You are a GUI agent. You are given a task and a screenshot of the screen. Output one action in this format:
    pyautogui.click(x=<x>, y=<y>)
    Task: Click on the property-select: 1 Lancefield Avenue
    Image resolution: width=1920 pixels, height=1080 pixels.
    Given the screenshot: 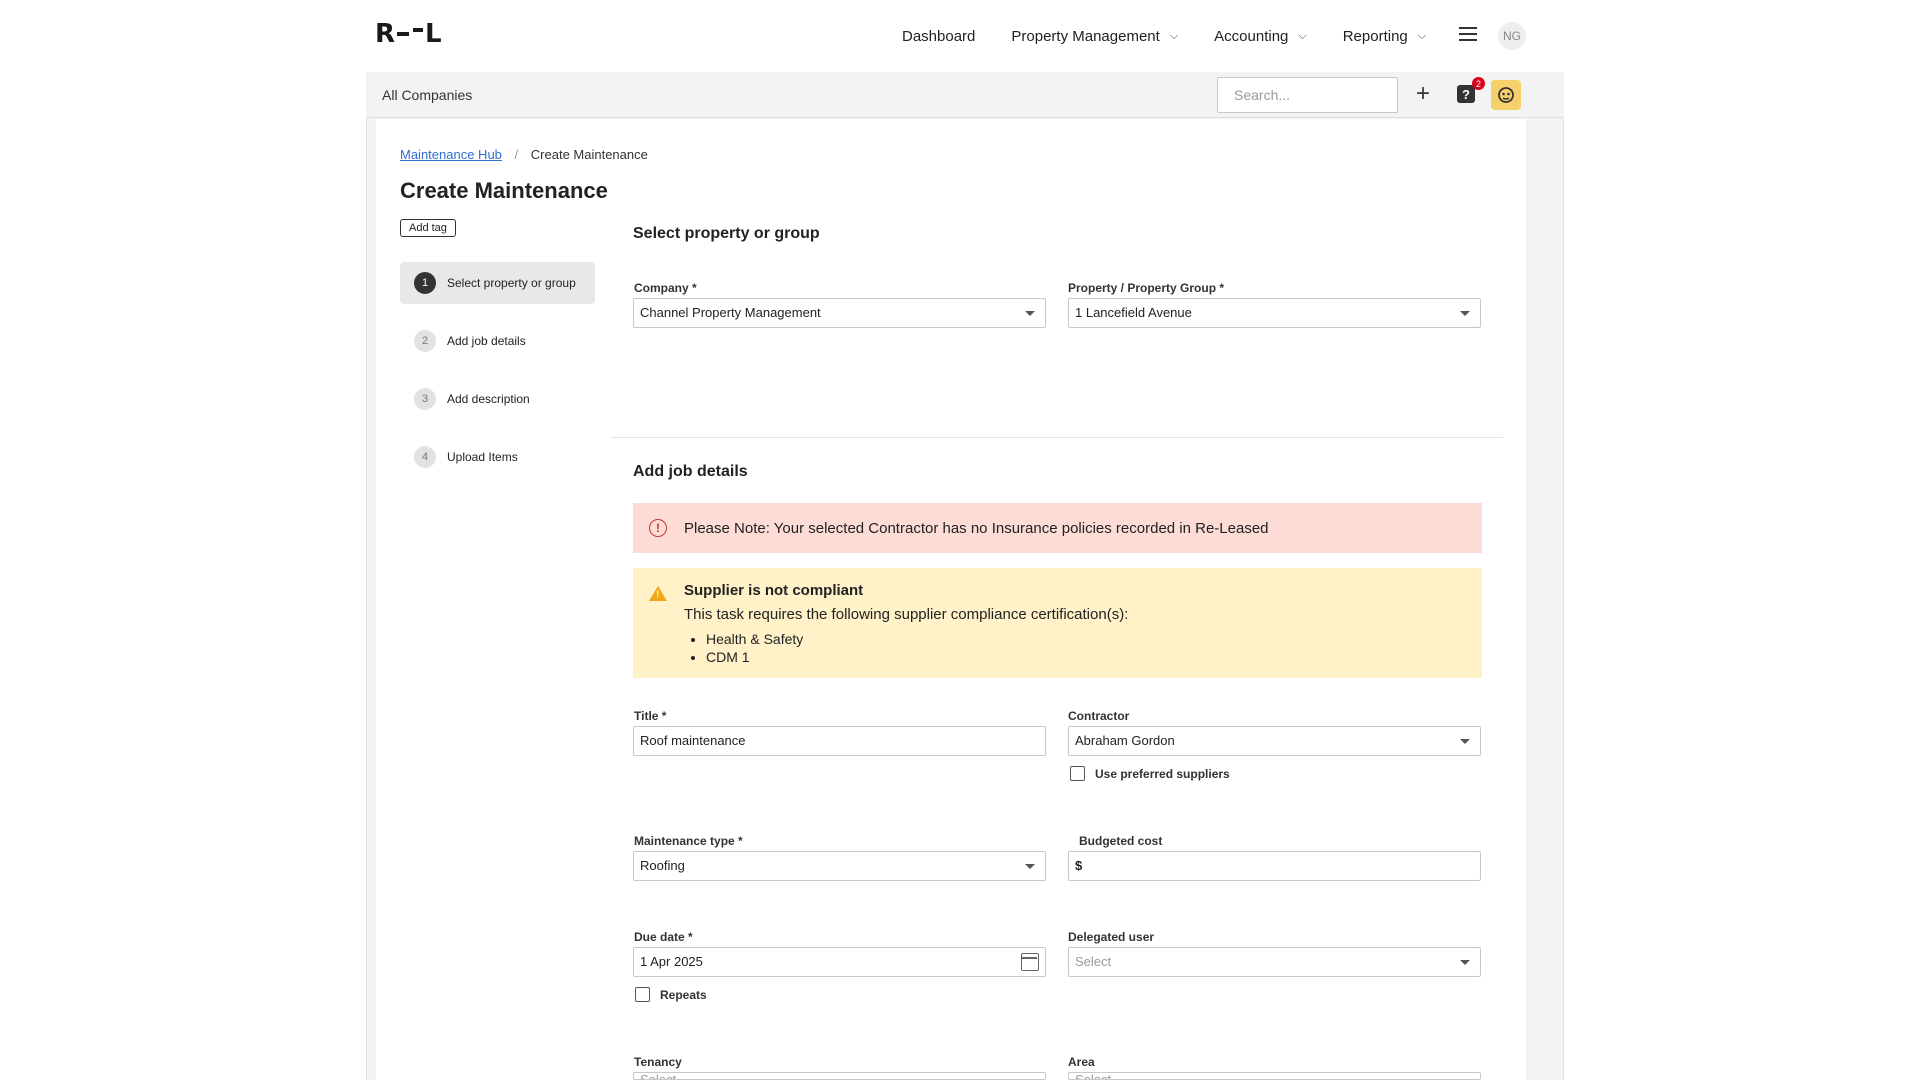 What is the action you would take?
    pyautogui.click(x=1274, y=313)
    